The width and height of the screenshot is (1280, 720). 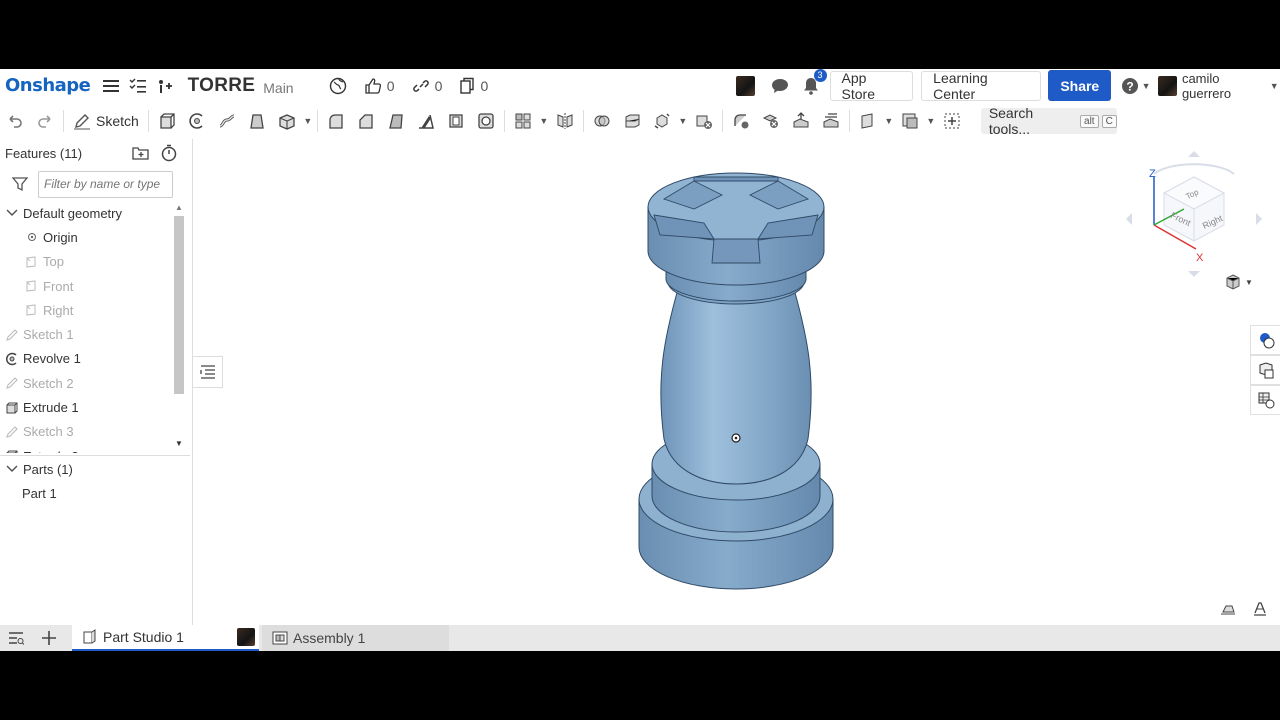 I want to click on scroll-up-icon: ▲, so click(x=179, y=207).